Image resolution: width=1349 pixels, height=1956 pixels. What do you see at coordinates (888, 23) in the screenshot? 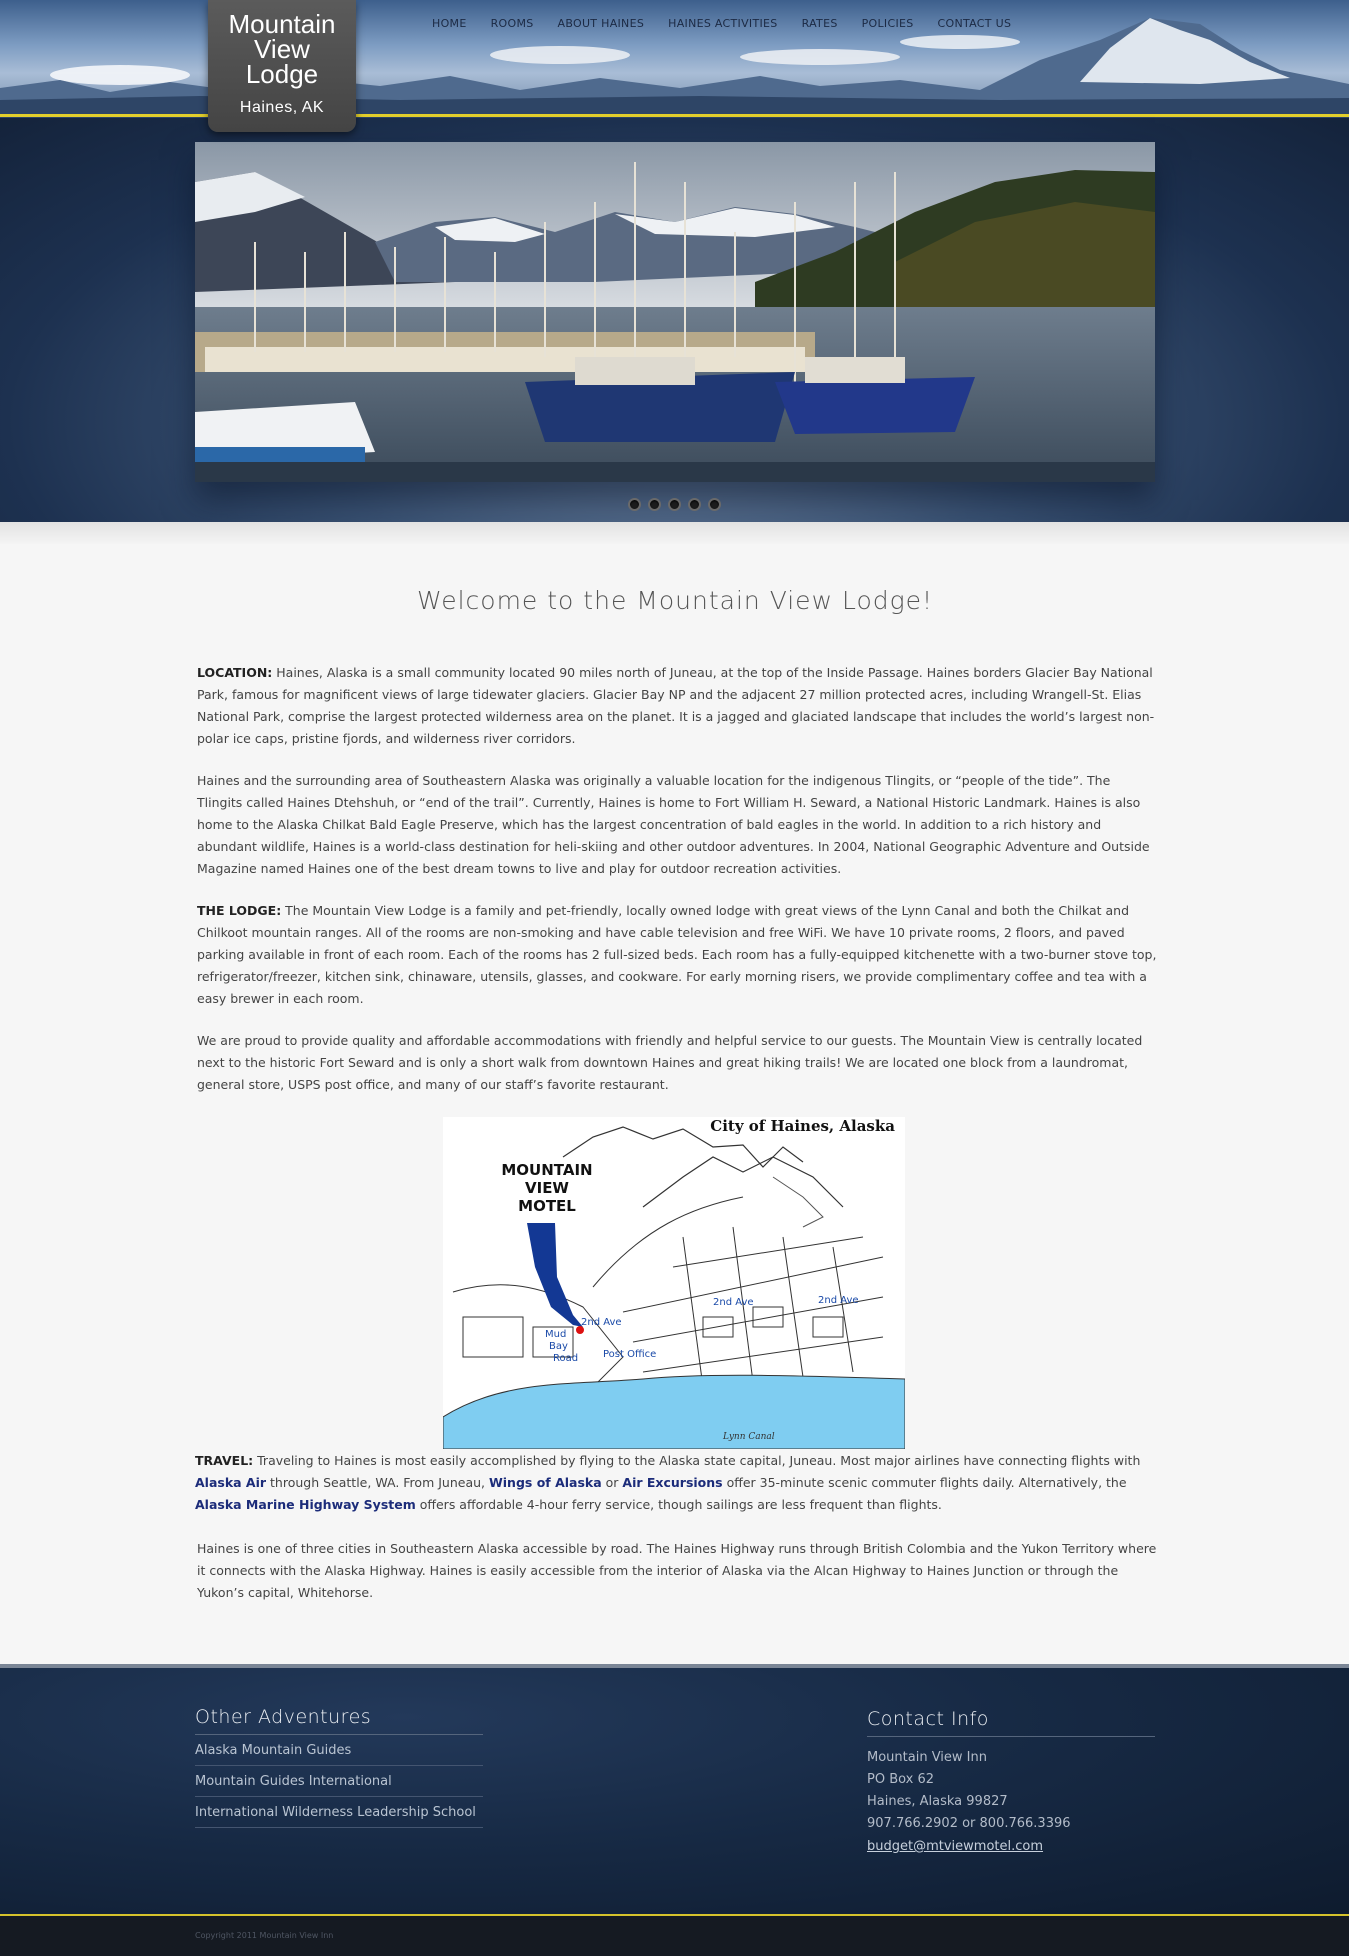
I see `nav-policies: POLICIES` at bounding box center [888, 23].